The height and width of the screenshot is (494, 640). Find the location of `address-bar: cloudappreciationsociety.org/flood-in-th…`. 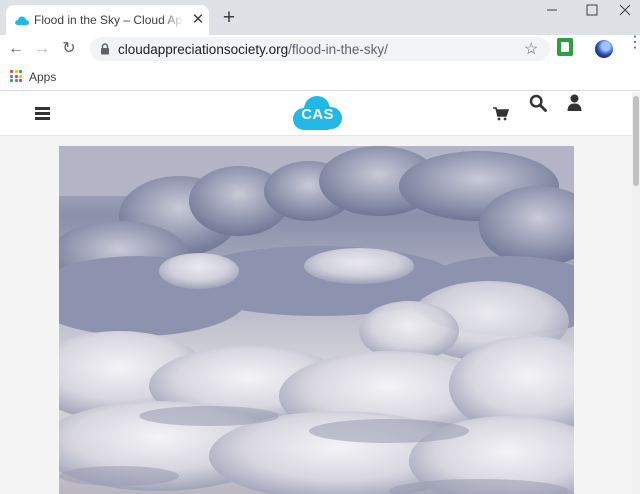

address-bar: cloudappreciationsociety.org/flood-in-th… is located at coordinates (320, 49).